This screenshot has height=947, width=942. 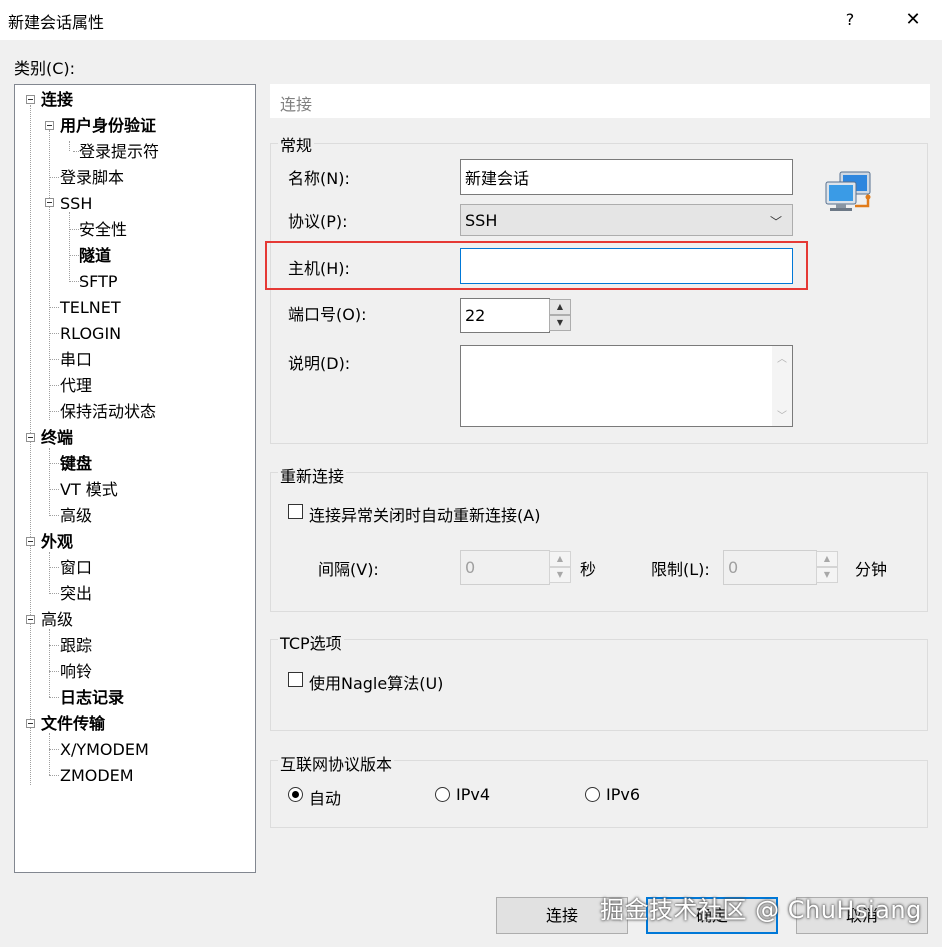 I want to click on nagle-label: 使用Nagle算法(U), so click(x=376, y=683).